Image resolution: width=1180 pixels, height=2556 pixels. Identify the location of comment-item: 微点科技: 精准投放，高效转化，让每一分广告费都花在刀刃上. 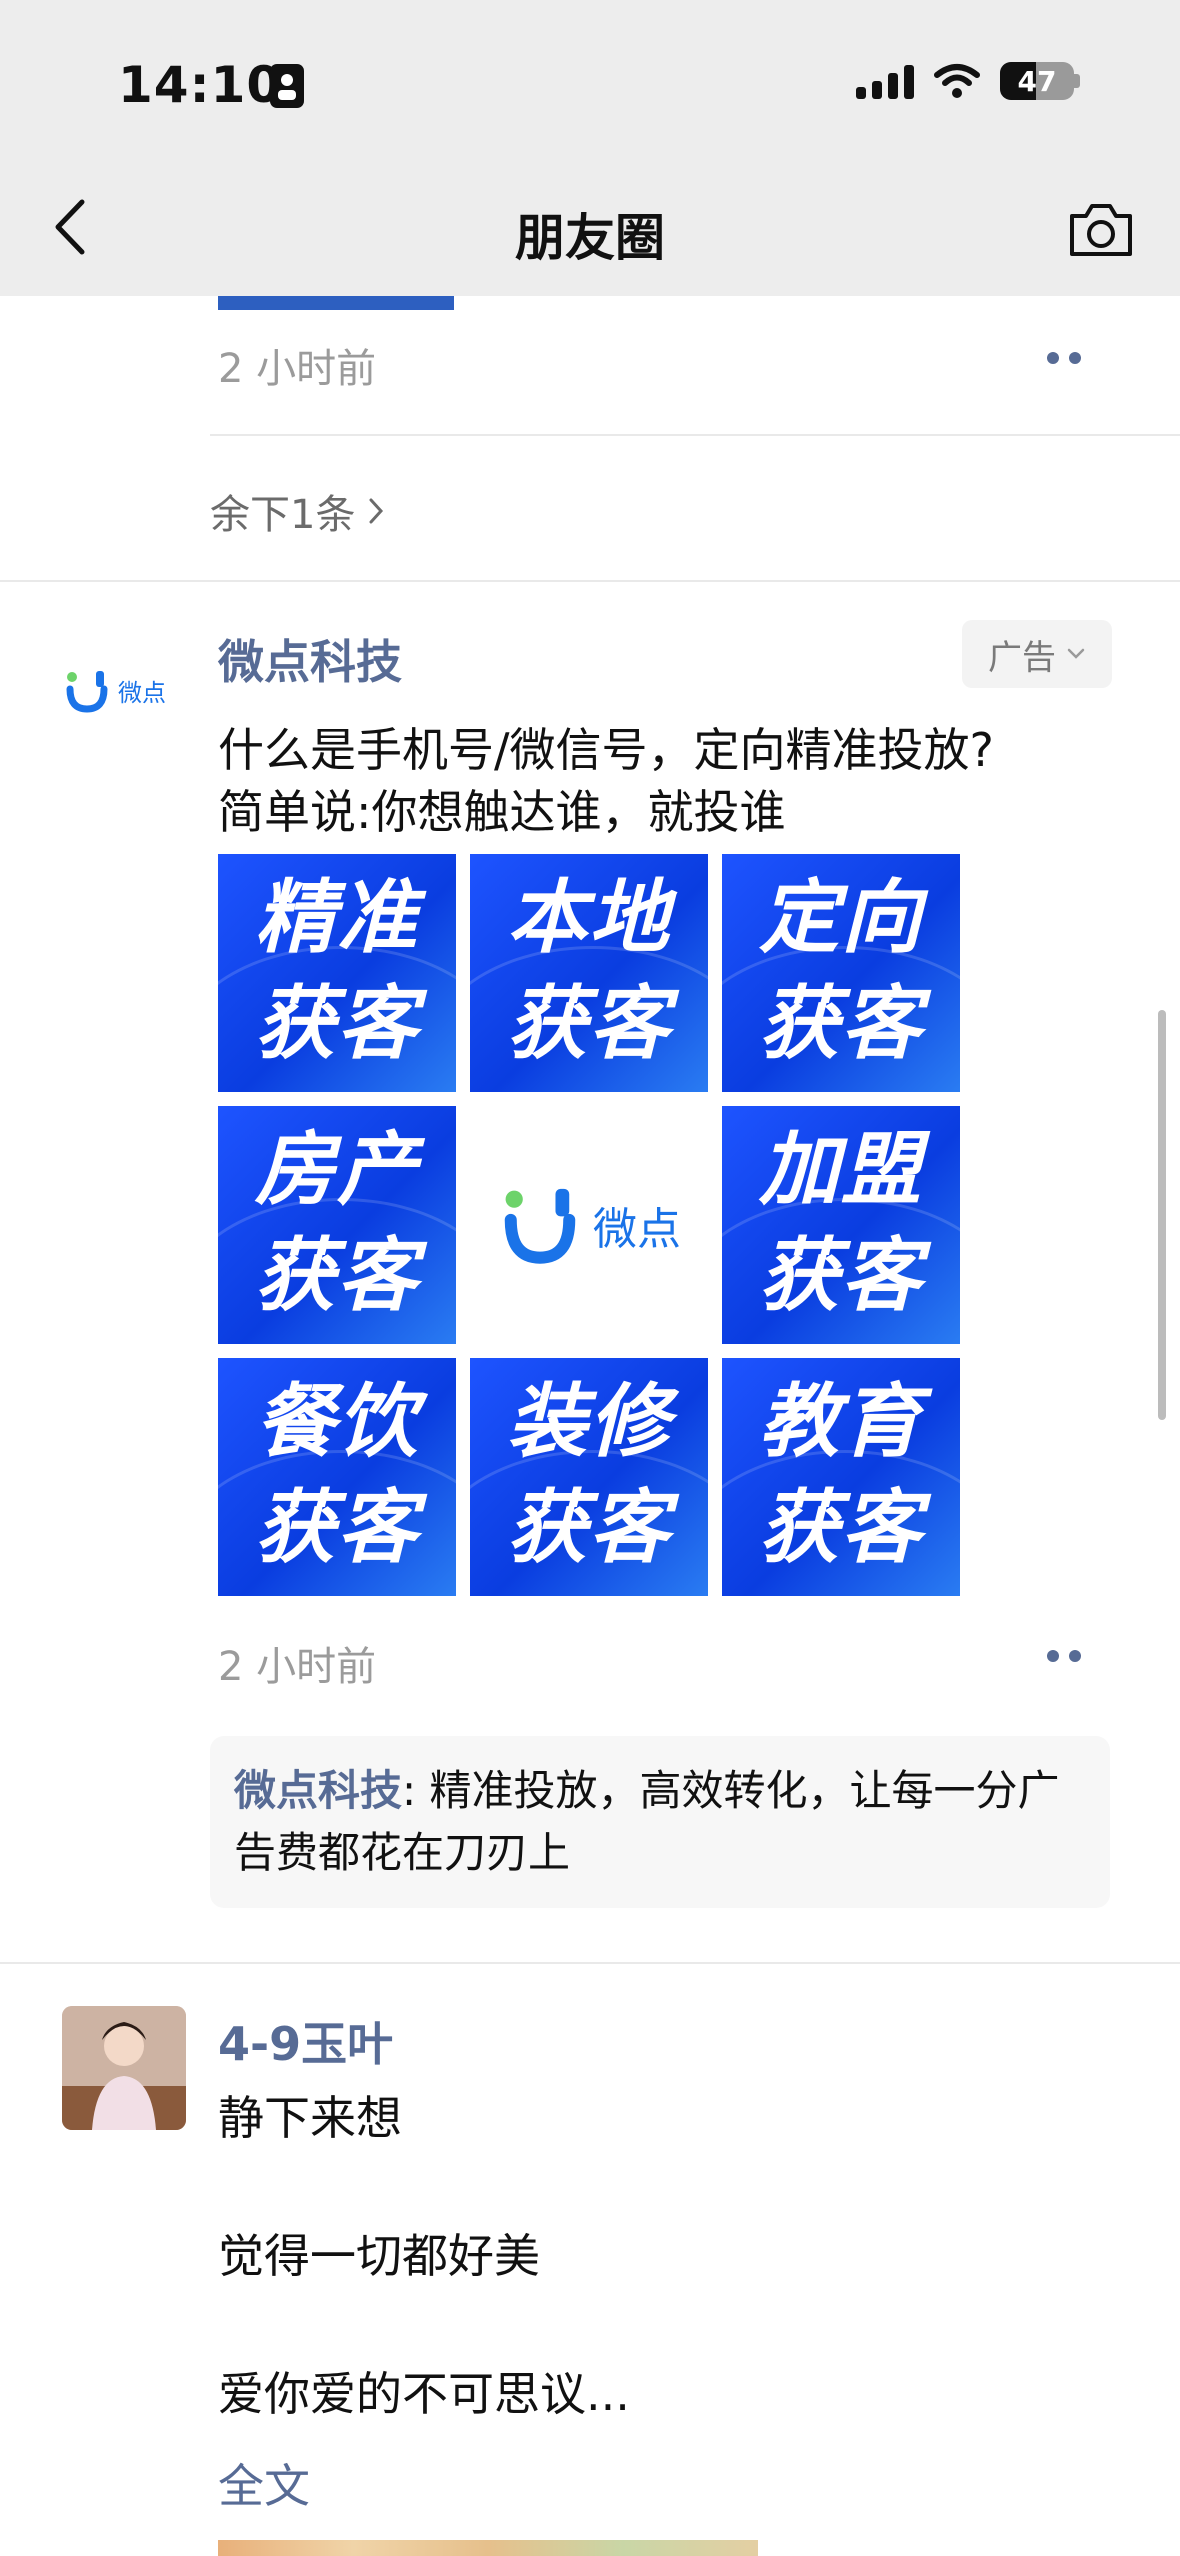
(664, 1822).